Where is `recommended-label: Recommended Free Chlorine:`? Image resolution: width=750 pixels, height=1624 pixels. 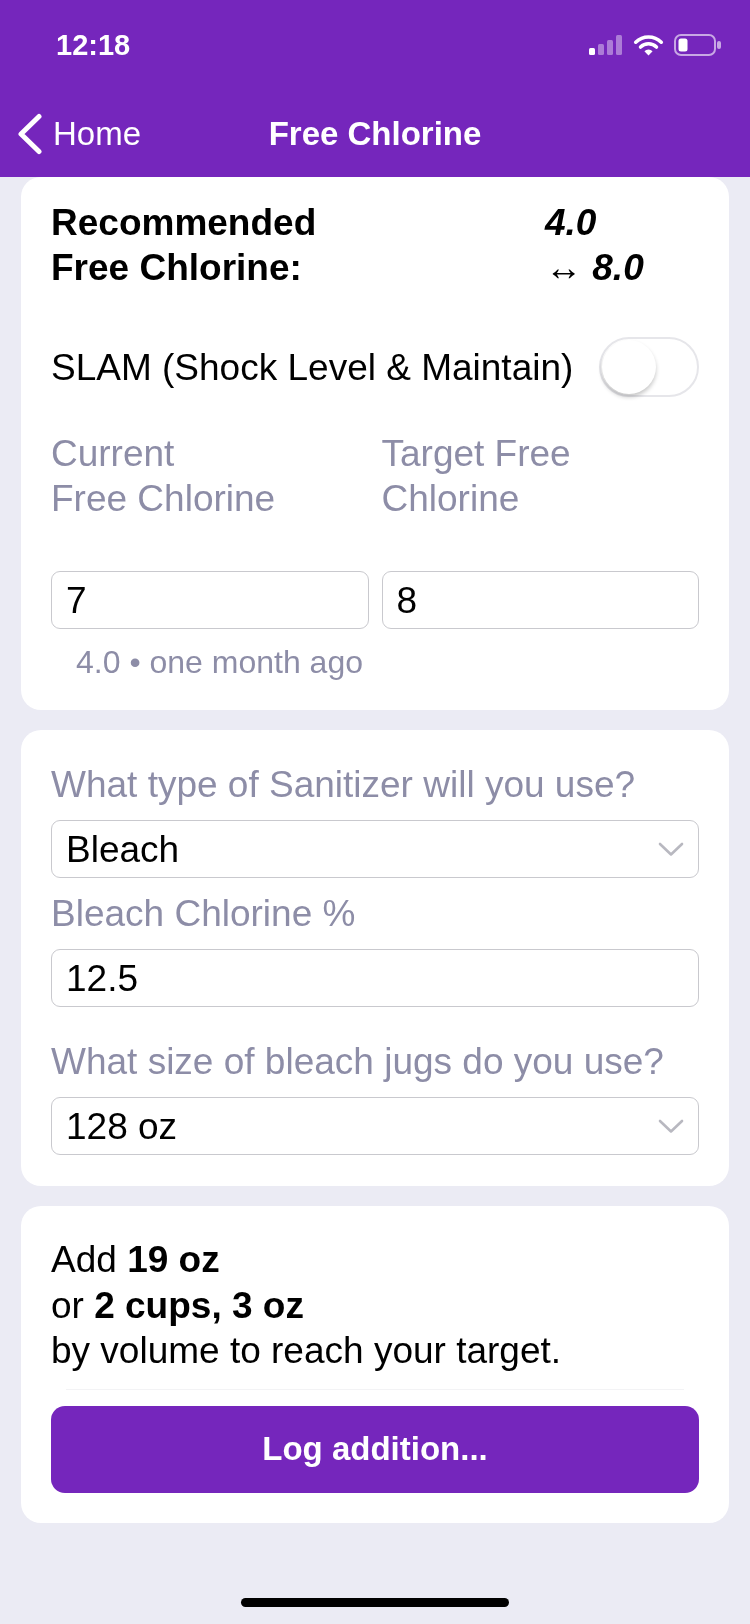 recommended-label: Recommended Free Chlorine: is located at coordinates (184, 245).